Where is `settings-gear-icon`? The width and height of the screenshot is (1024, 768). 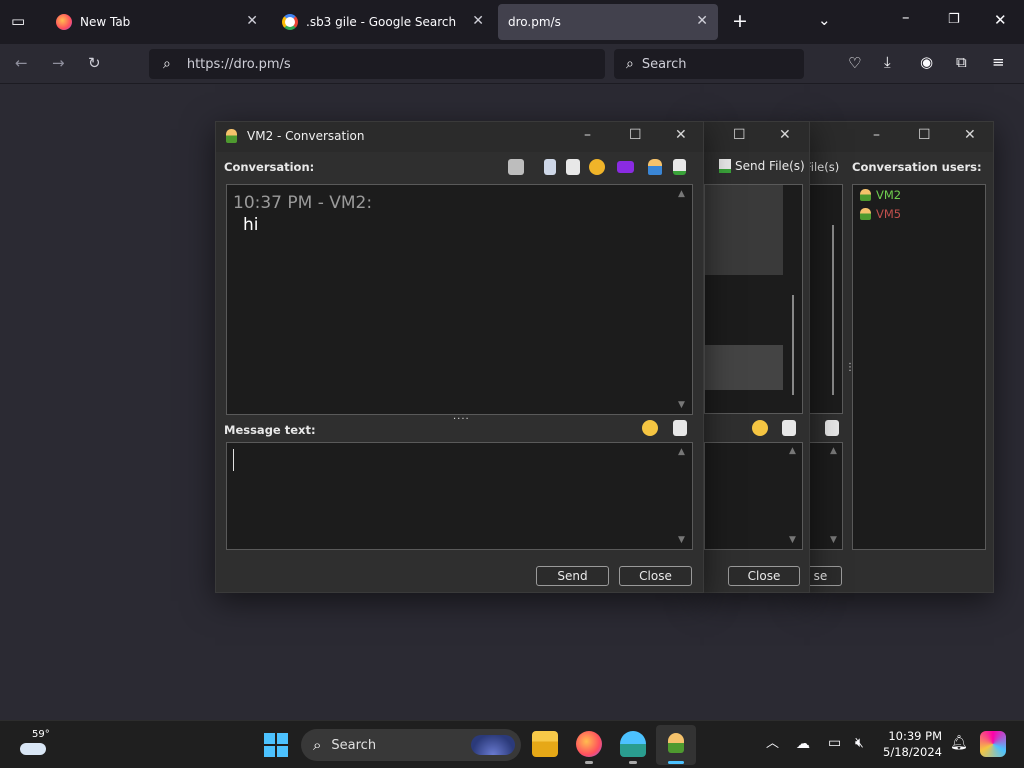
settings-gear-icon is located at coordinates (597, 167).